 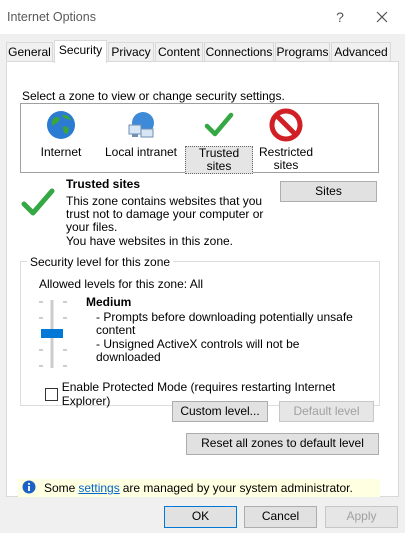 What do you see at coordinates (61, 125) in the screenshot?
I see `globe-icon` at bounding box center [61, 125].